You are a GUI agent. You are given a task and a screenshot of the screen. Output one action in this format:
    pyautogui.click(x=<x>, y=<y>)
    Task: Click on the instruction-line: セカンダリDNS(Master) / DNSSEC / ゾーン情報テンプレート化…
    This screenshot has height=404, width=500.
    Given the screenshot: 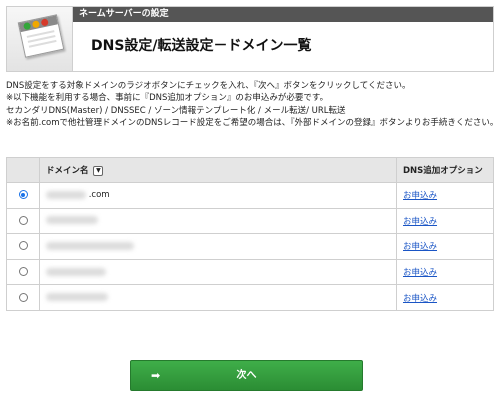 What is the action you would take?
    pyautogui.click(x=176, y=110)
    